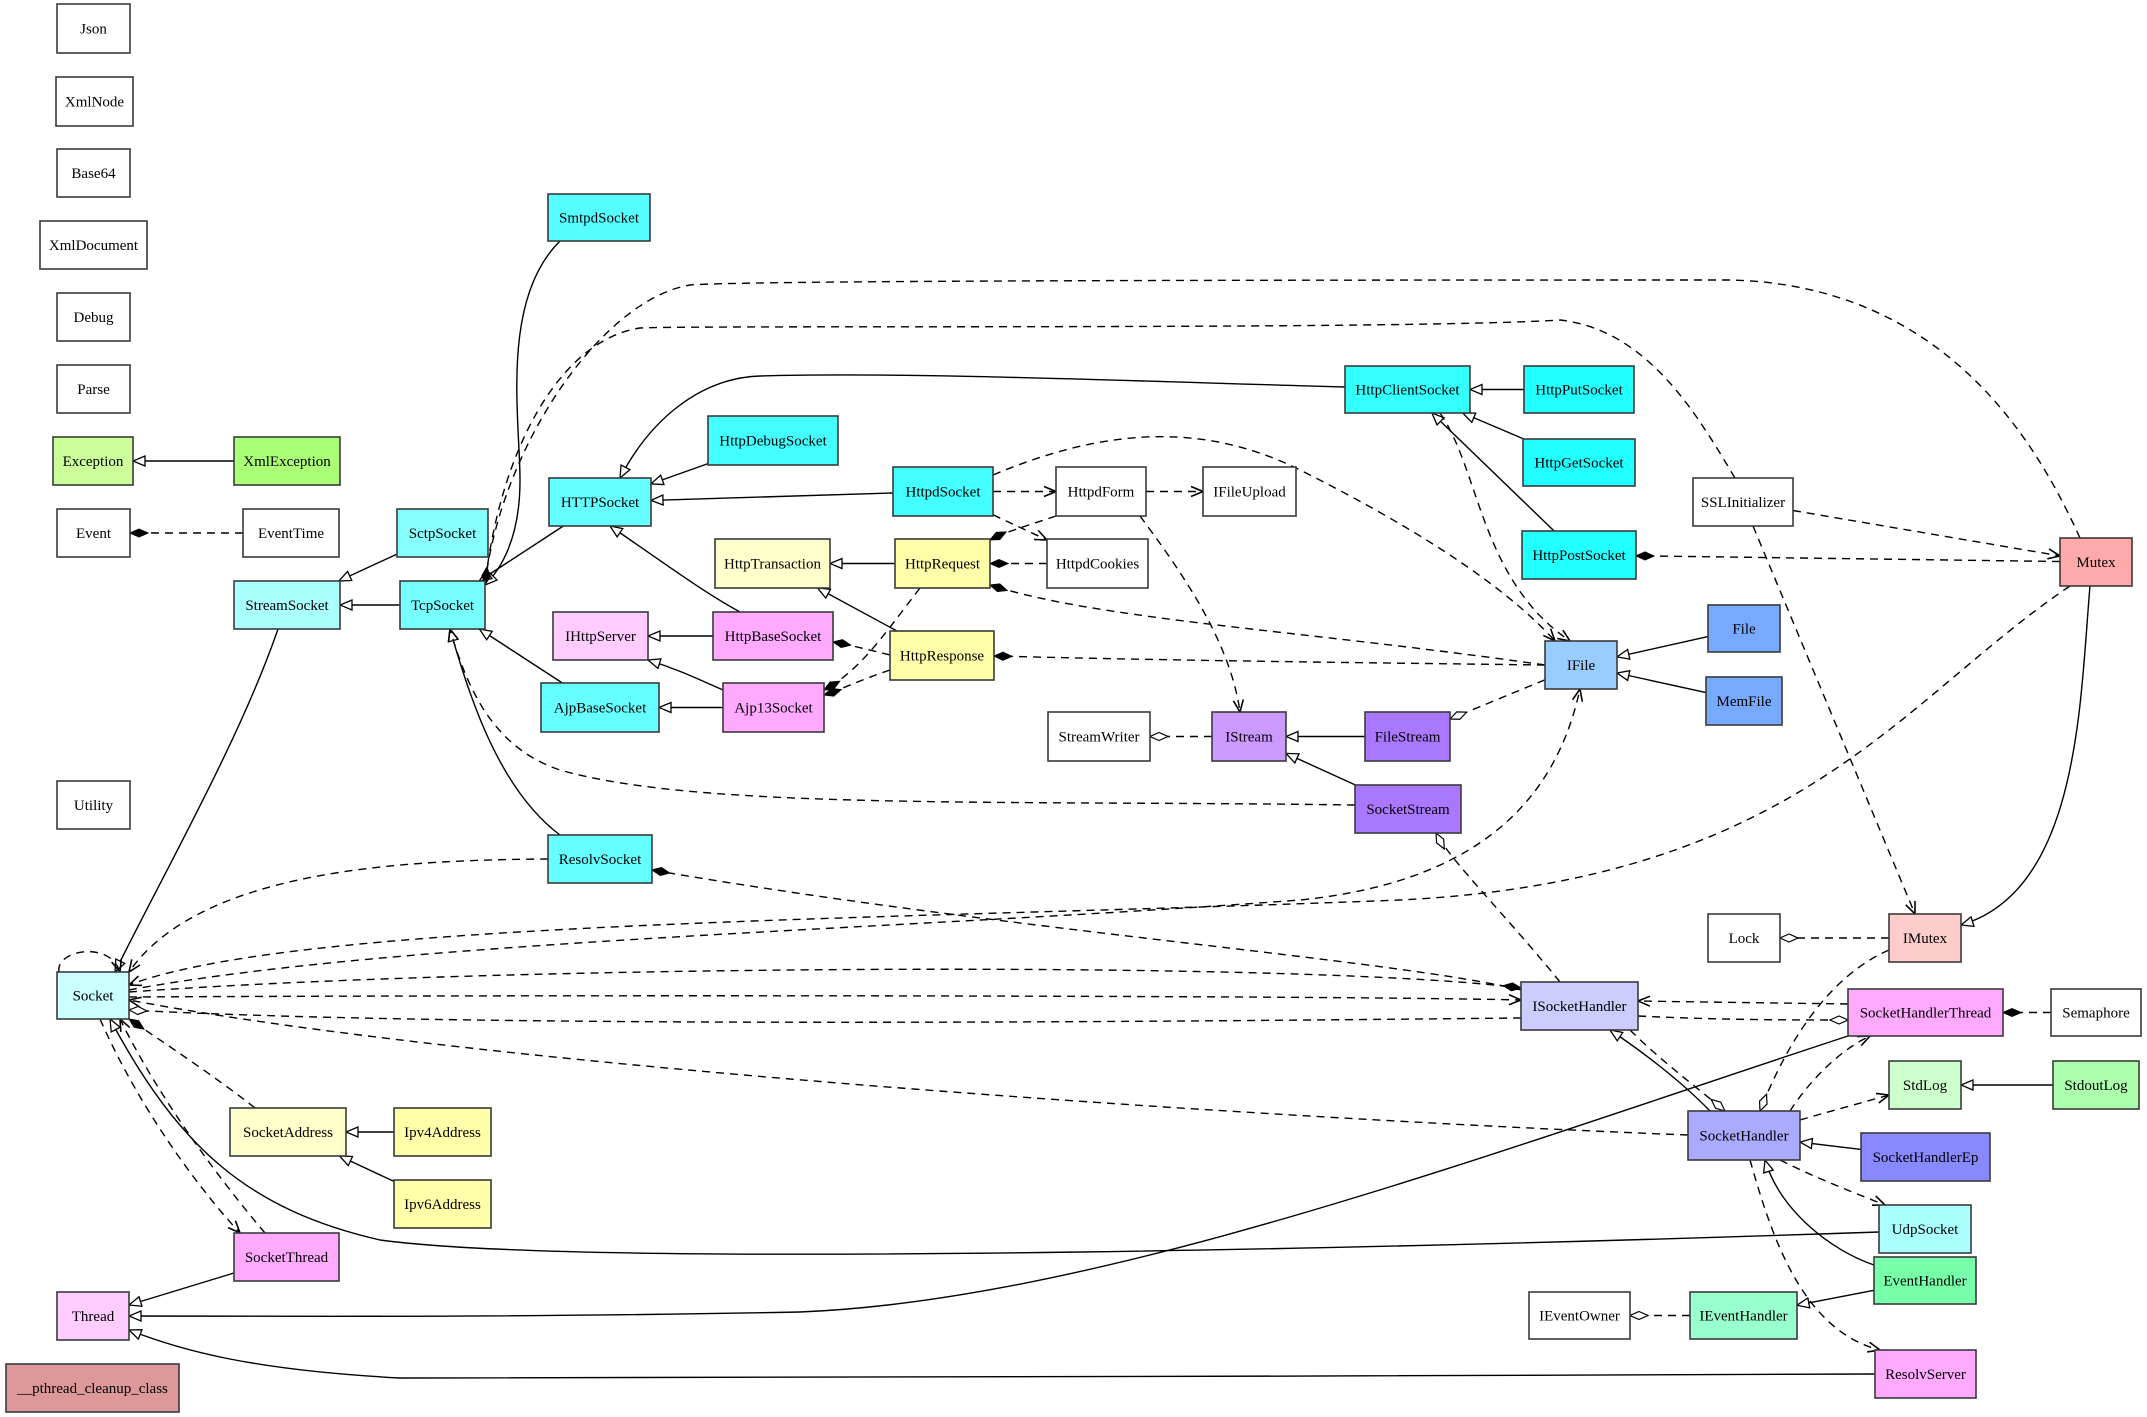  I want to click on class-node-httpsocket: HTTPSocket, so click(600, 502).